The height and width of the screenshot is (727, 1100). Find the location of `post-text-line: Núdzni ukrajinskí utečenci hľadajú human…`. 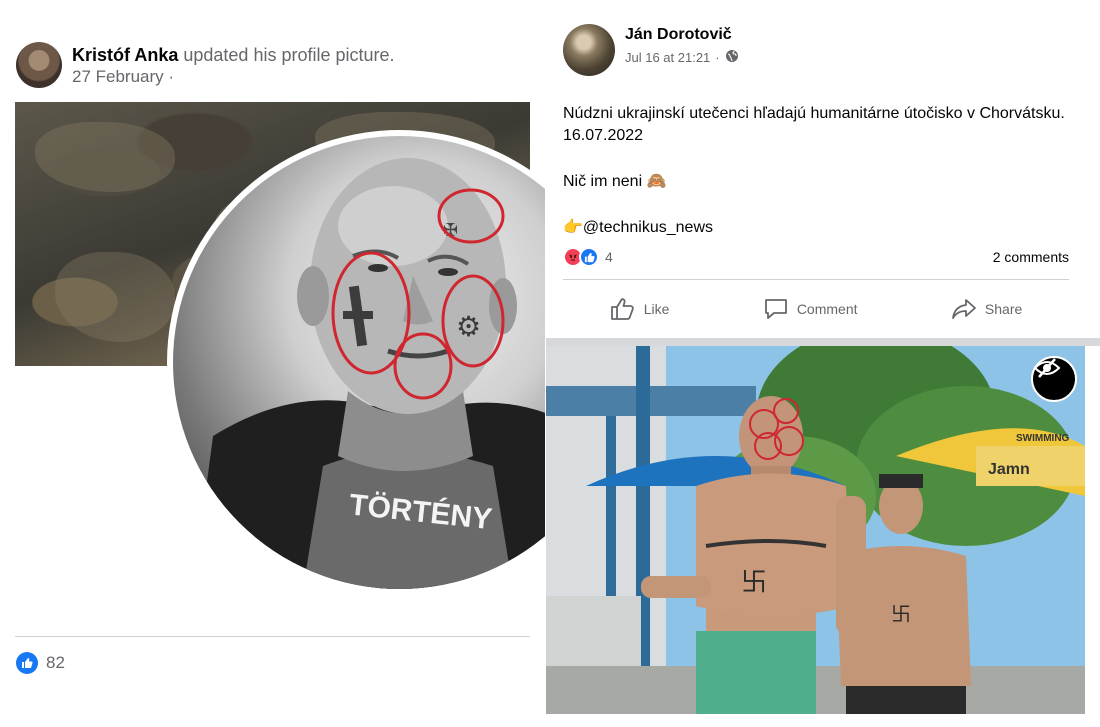

post-text-line: Núdzni ukrajinskí utečenci hľadajú human… is located at coordinates (814, 124).